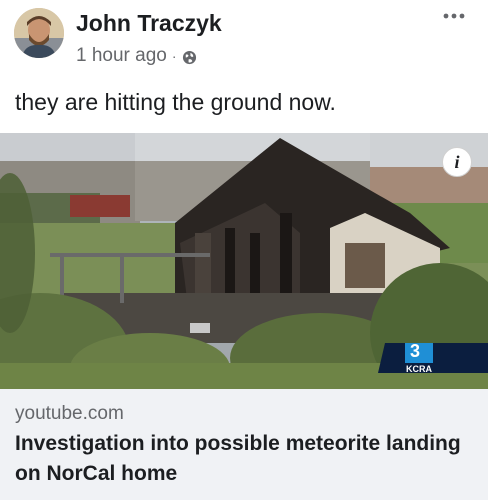 The height and width of the screenshot is (500, 488). I want to click on post-timestamp: 1 hour ago, so click(121, 56).